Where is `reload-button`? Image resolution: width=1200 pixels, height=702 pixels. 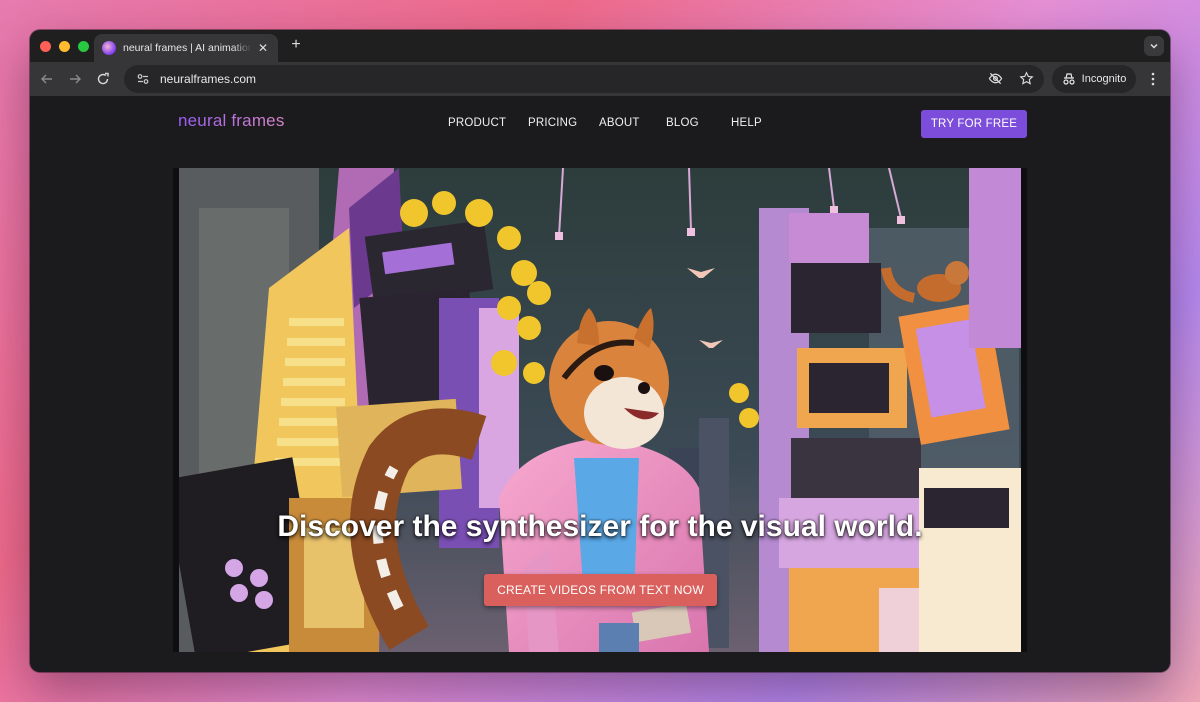 reload-button is located at coordinates (103, 79).